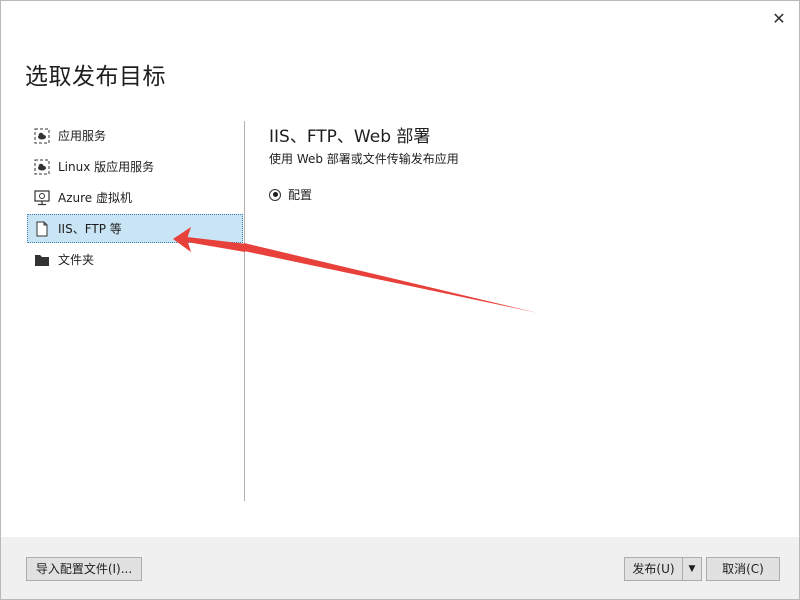 The image size is (800, 600). What do you see at coordinates (400, 568) in the screenshot?
I see `dialog-footer: 导入配置文件(I)... 发布(U) ▼ 取消(C)` at bounding box center [400, 568].